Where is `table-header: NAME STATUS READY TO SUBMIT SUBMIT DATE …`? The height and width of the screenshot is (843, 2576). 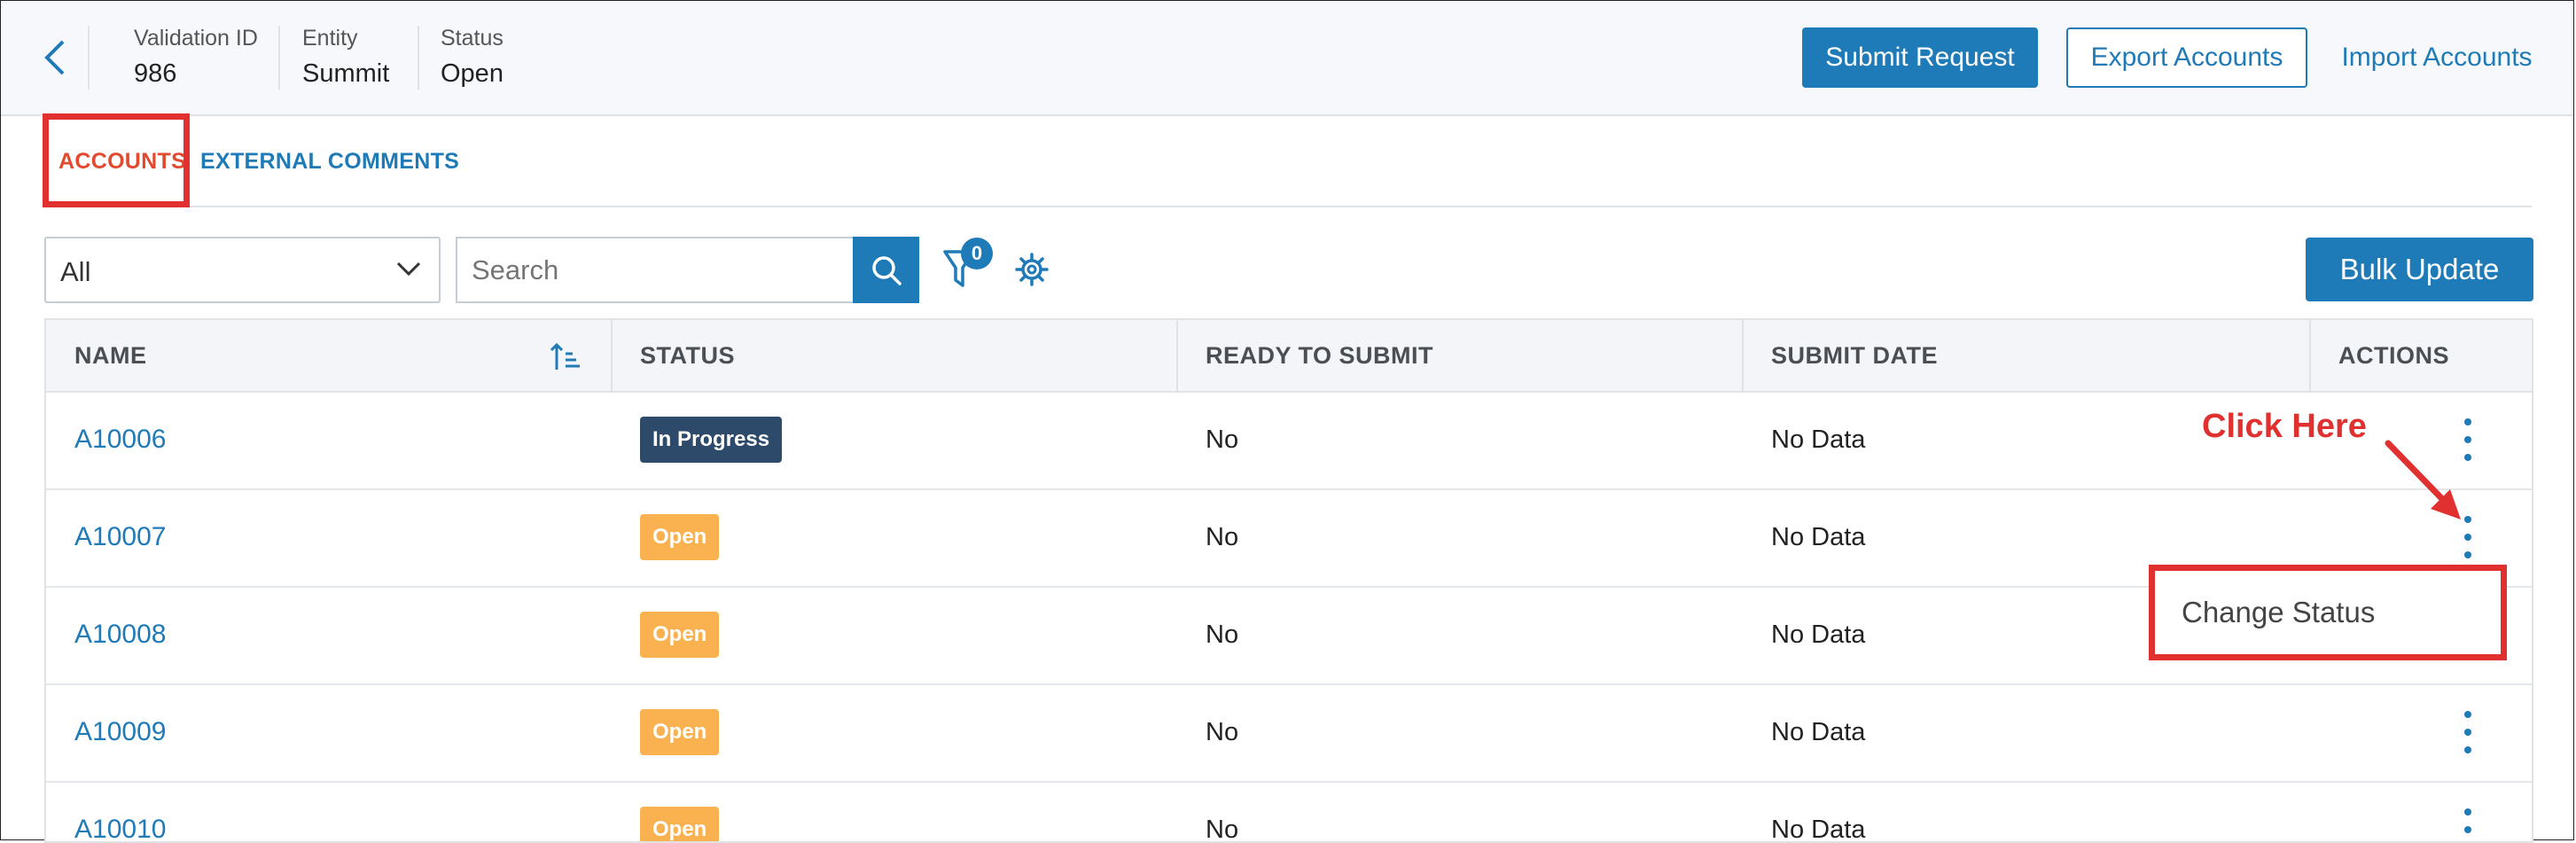
table-header: NAME STATUS READY TO SUBMIT SUBMIT DATE … is located at coordinates (1289, 357).